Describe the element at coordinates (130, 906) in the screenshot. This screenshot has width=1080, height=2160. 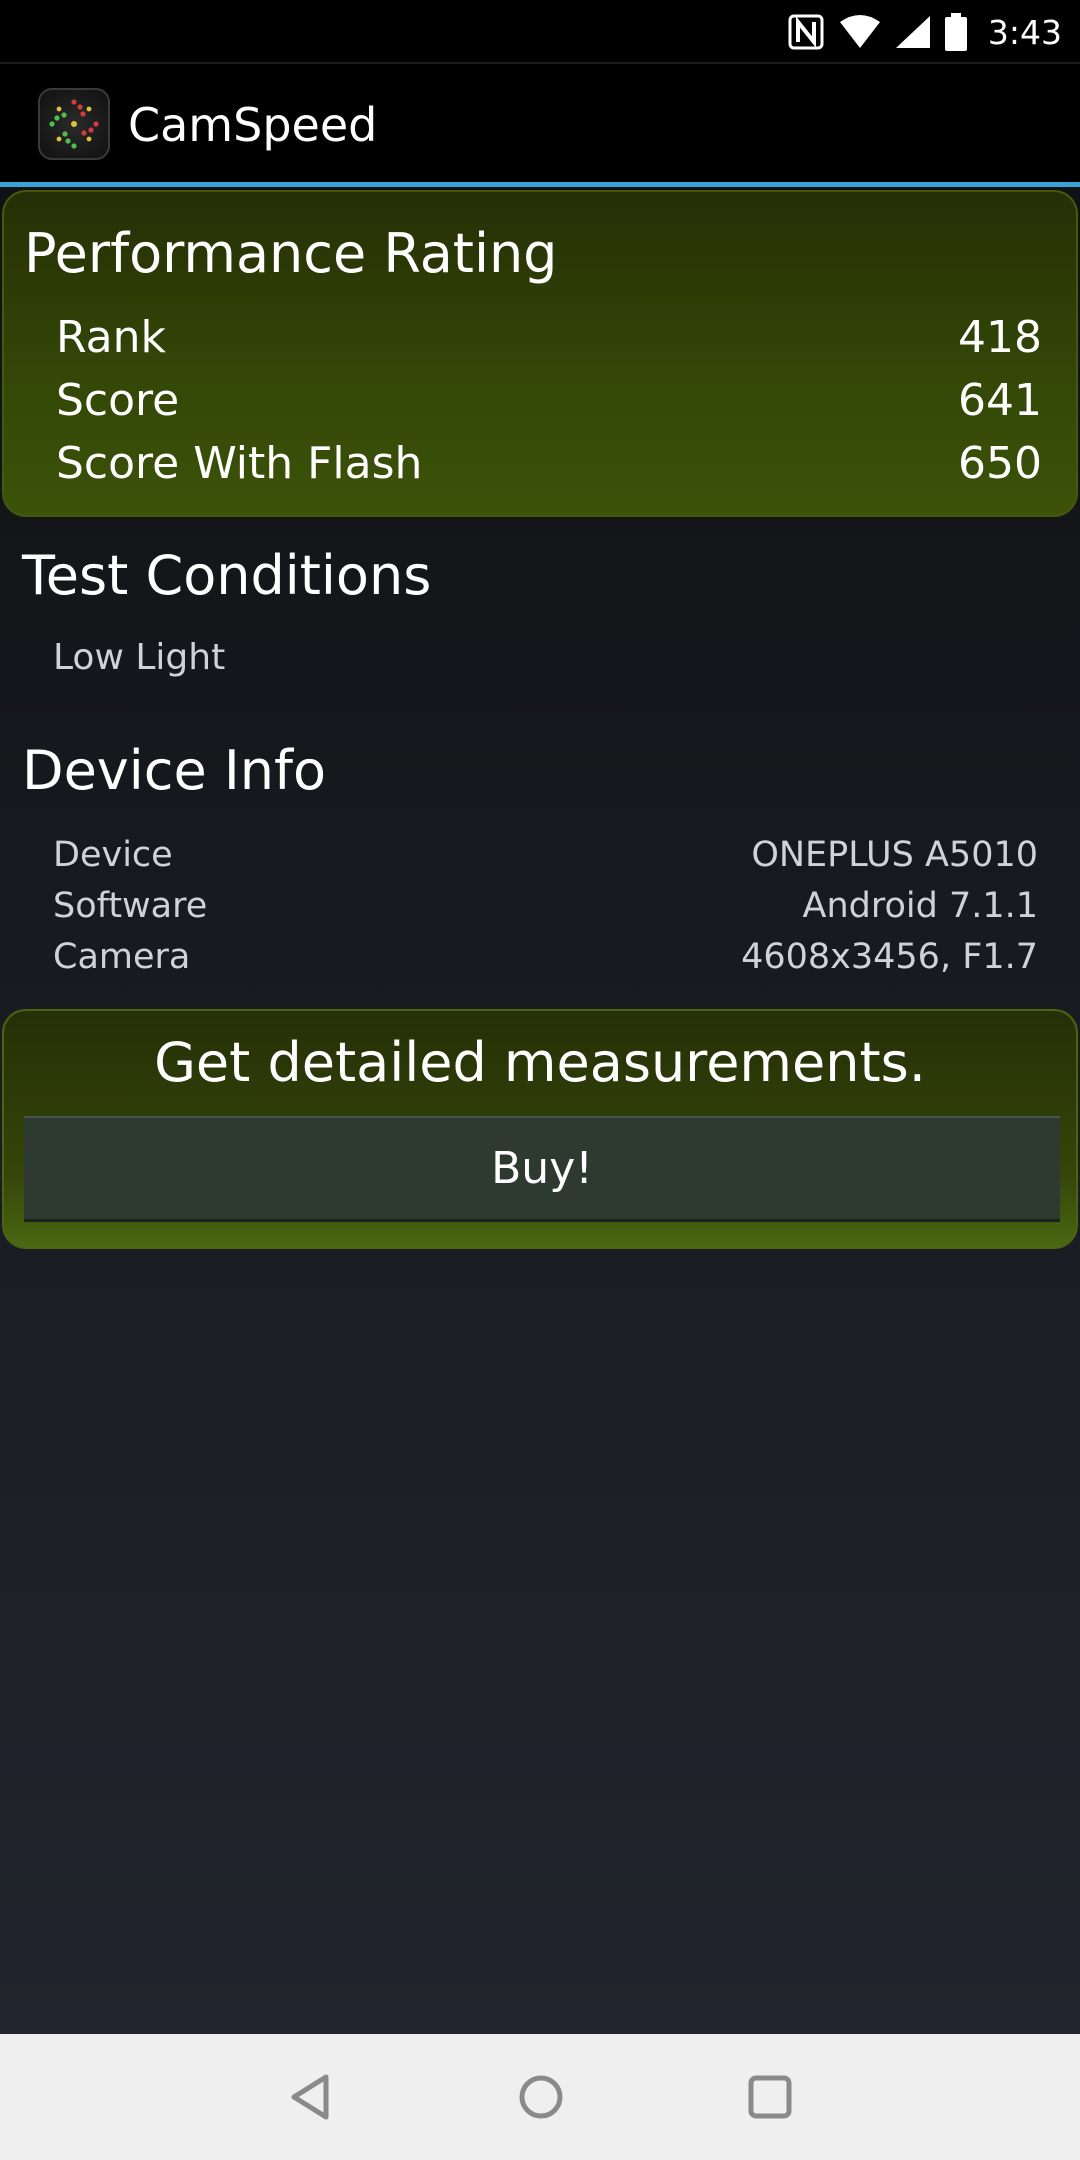
I see `software-label: Software` at that location.